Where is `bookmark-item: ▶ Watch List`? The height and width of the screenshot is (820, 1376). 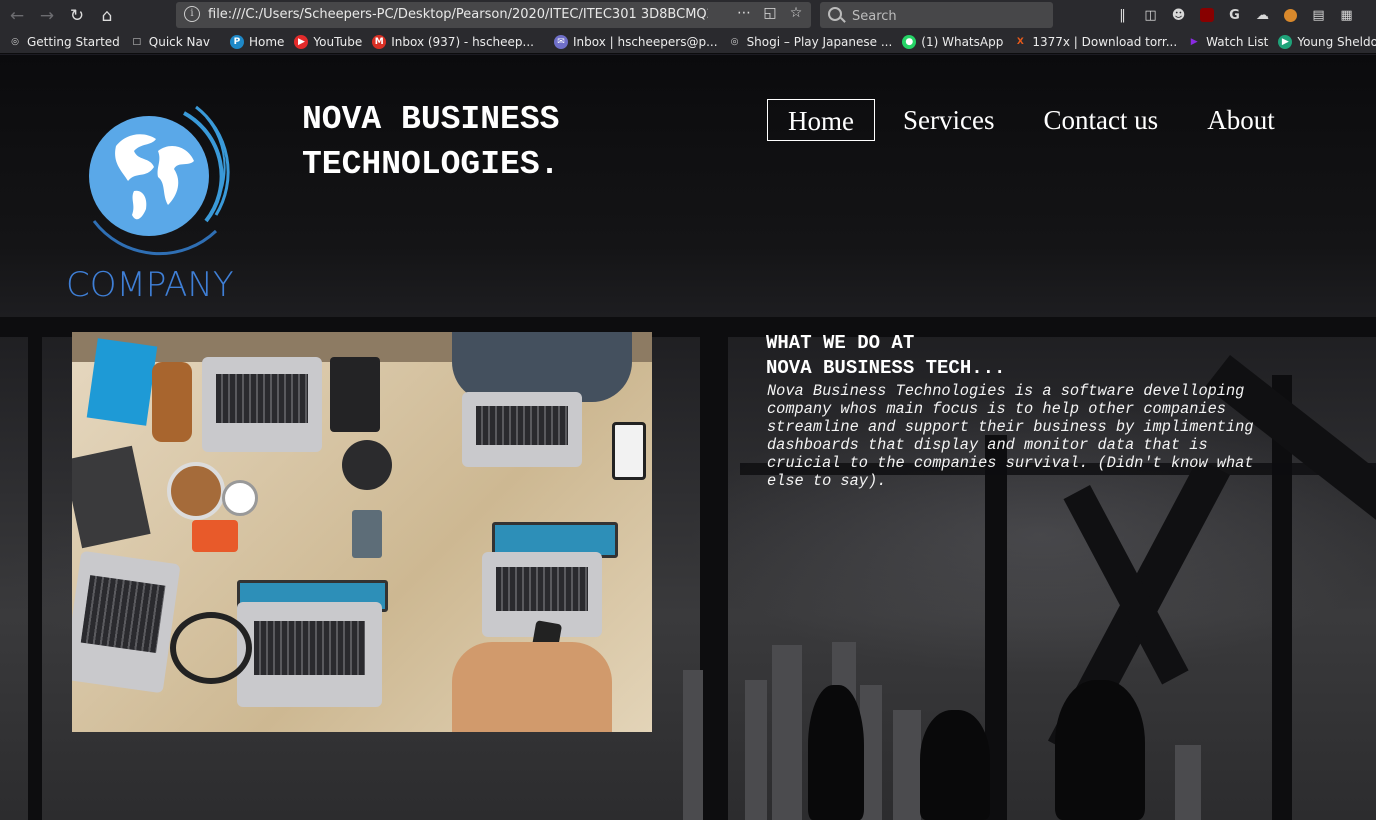 bookmark-item: ▶ Watch List is located at coordinates (1228, 42).